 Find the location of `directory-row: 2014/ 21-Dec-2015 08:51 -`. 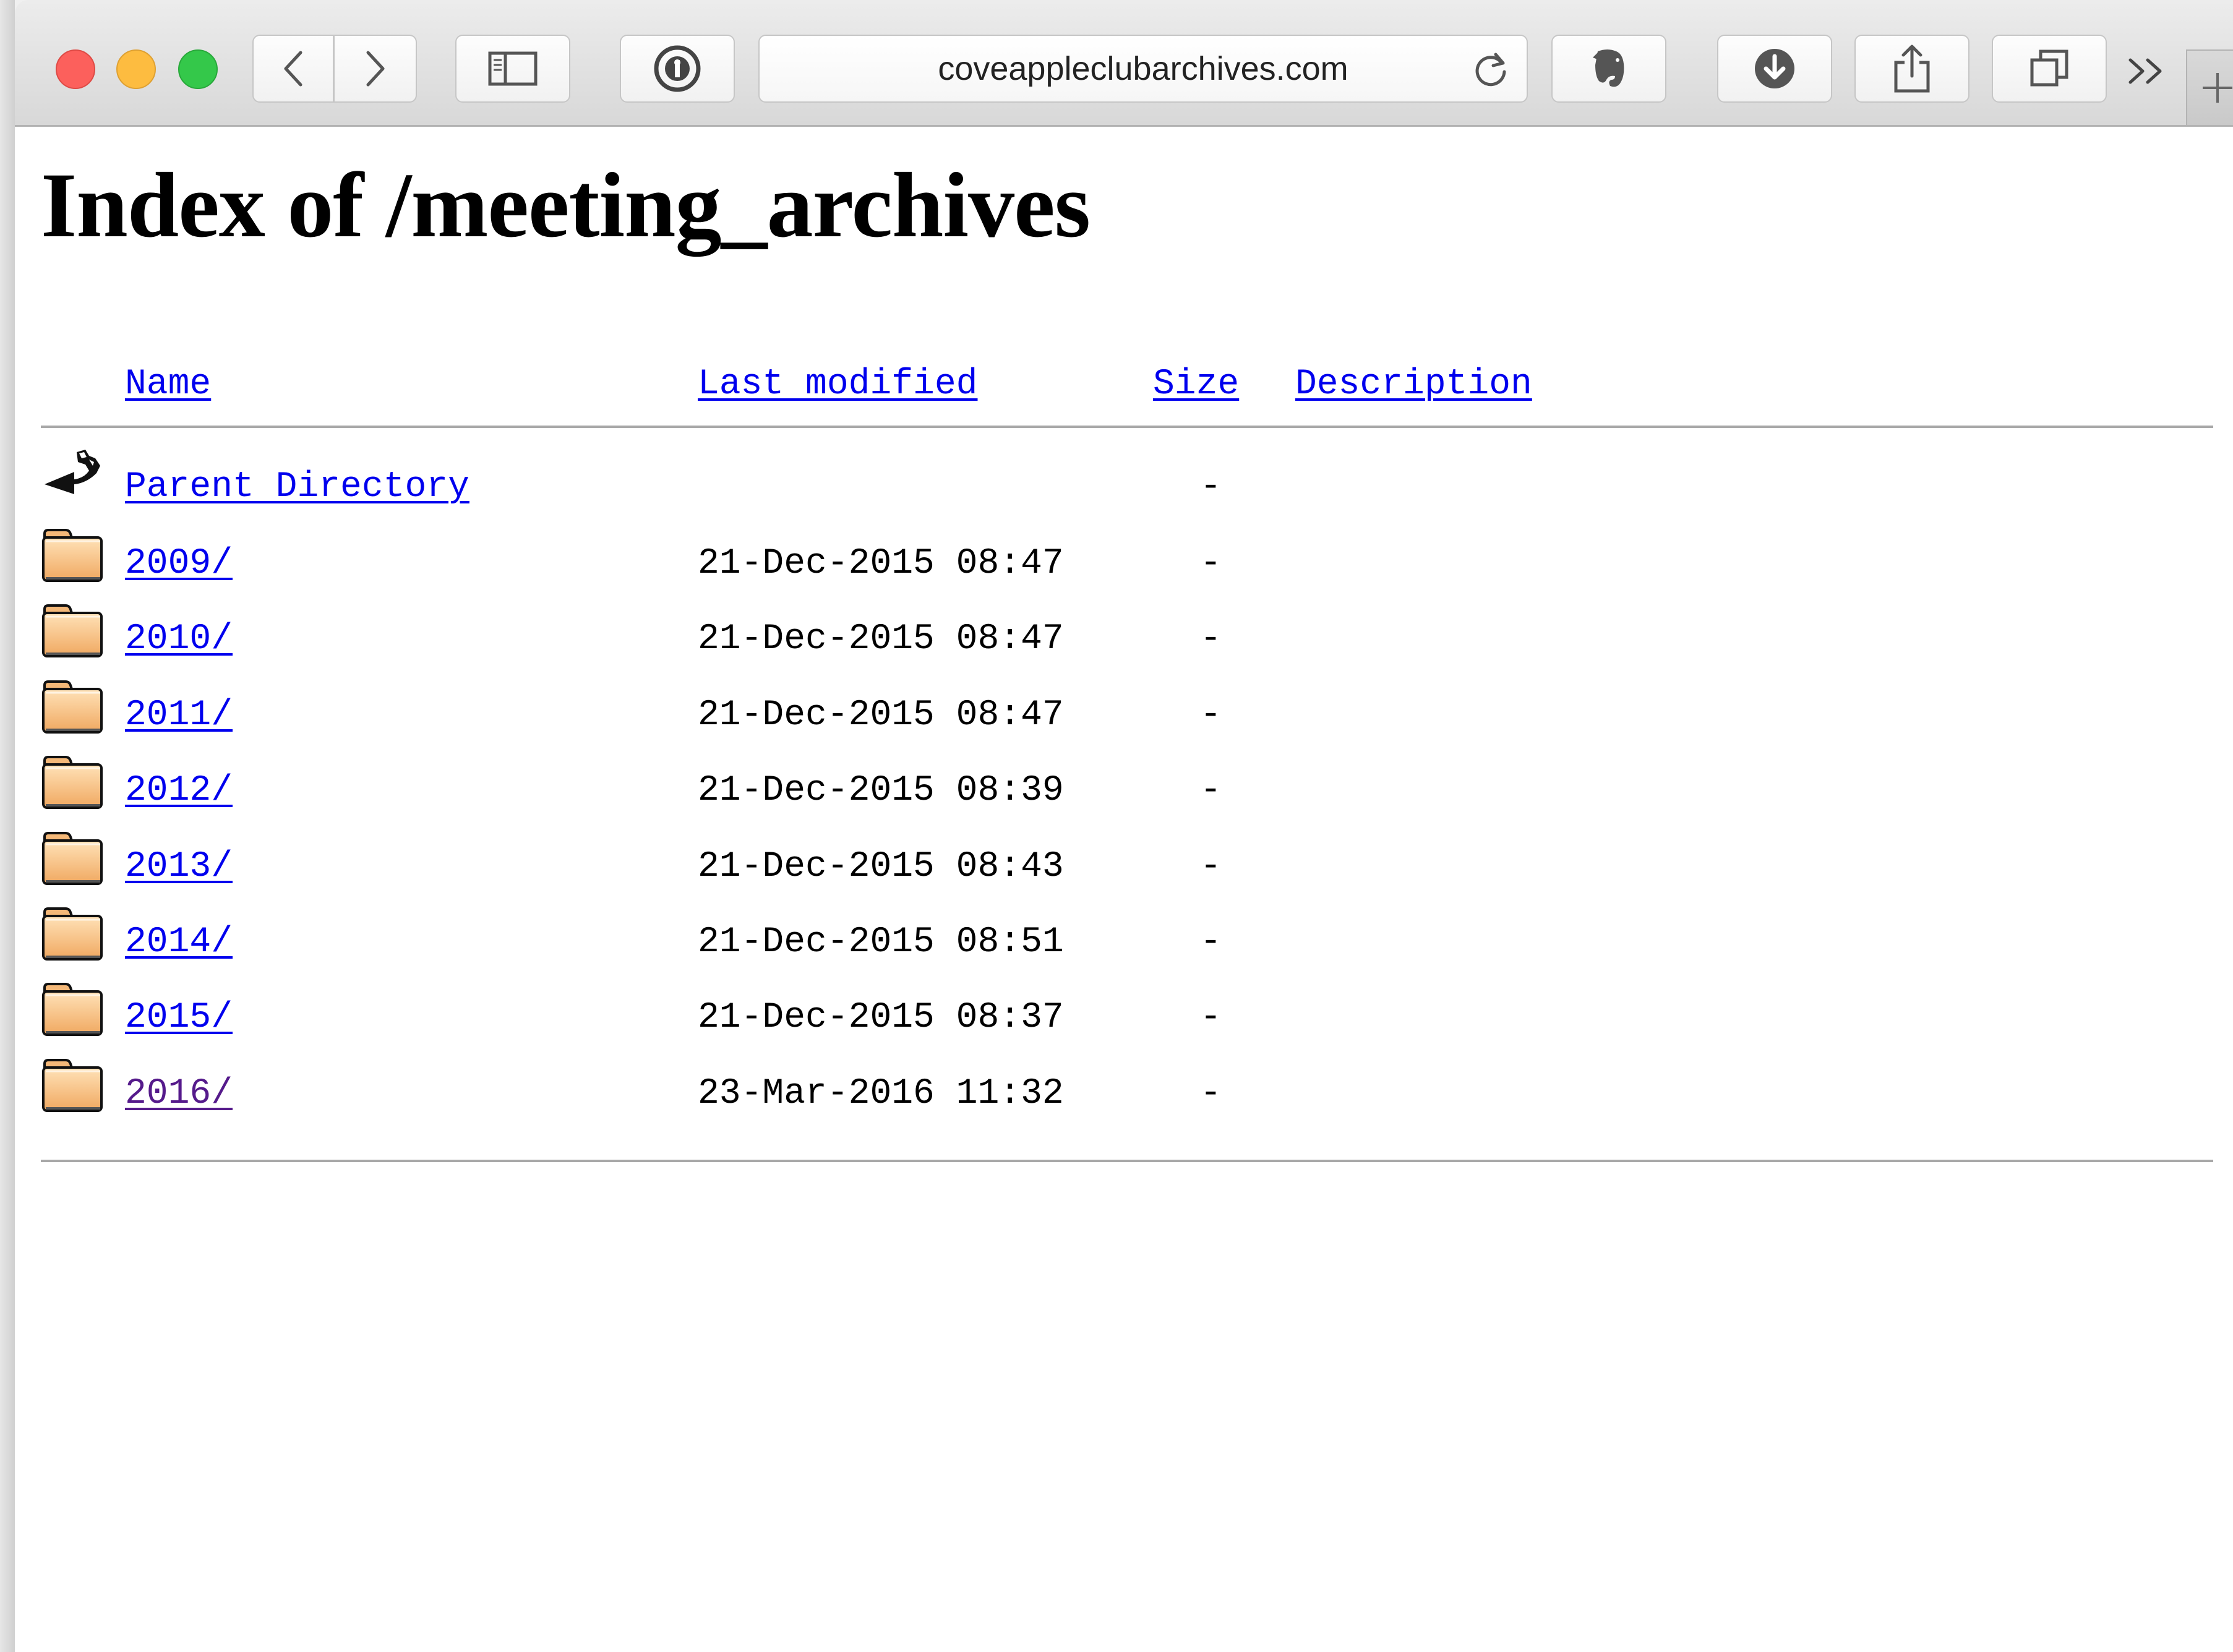

directory-row: 2014/ 21-Dec-2015 08:51 - is located at coordinates (1097, 942).